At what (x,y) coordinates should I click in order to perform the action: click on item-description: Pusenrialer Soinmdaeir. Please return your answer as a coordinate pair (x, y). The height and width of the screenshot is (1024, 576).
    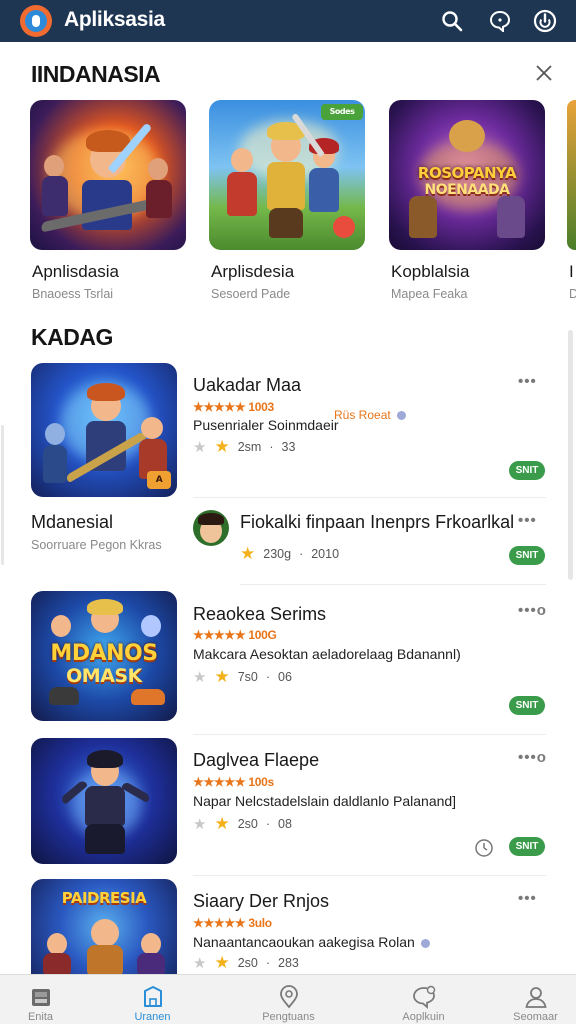
    Looking at the image, I should click on (266, 425).